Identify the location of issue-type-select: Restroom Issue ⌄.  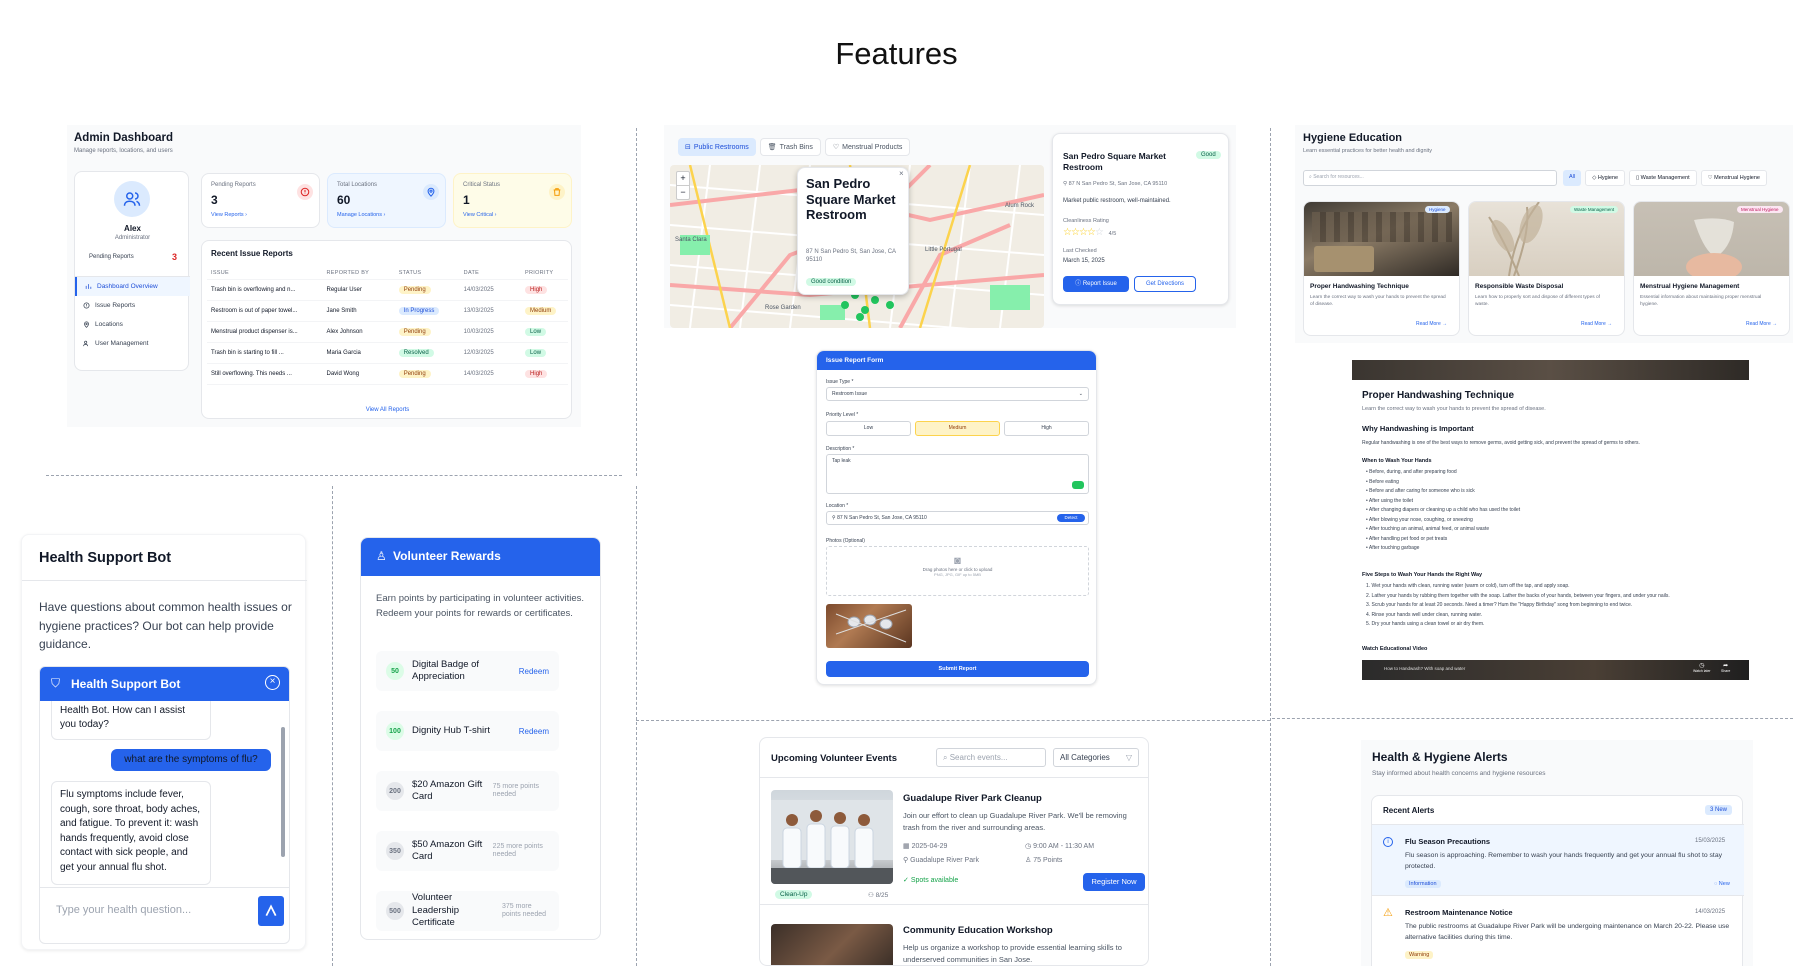
(957, 394).